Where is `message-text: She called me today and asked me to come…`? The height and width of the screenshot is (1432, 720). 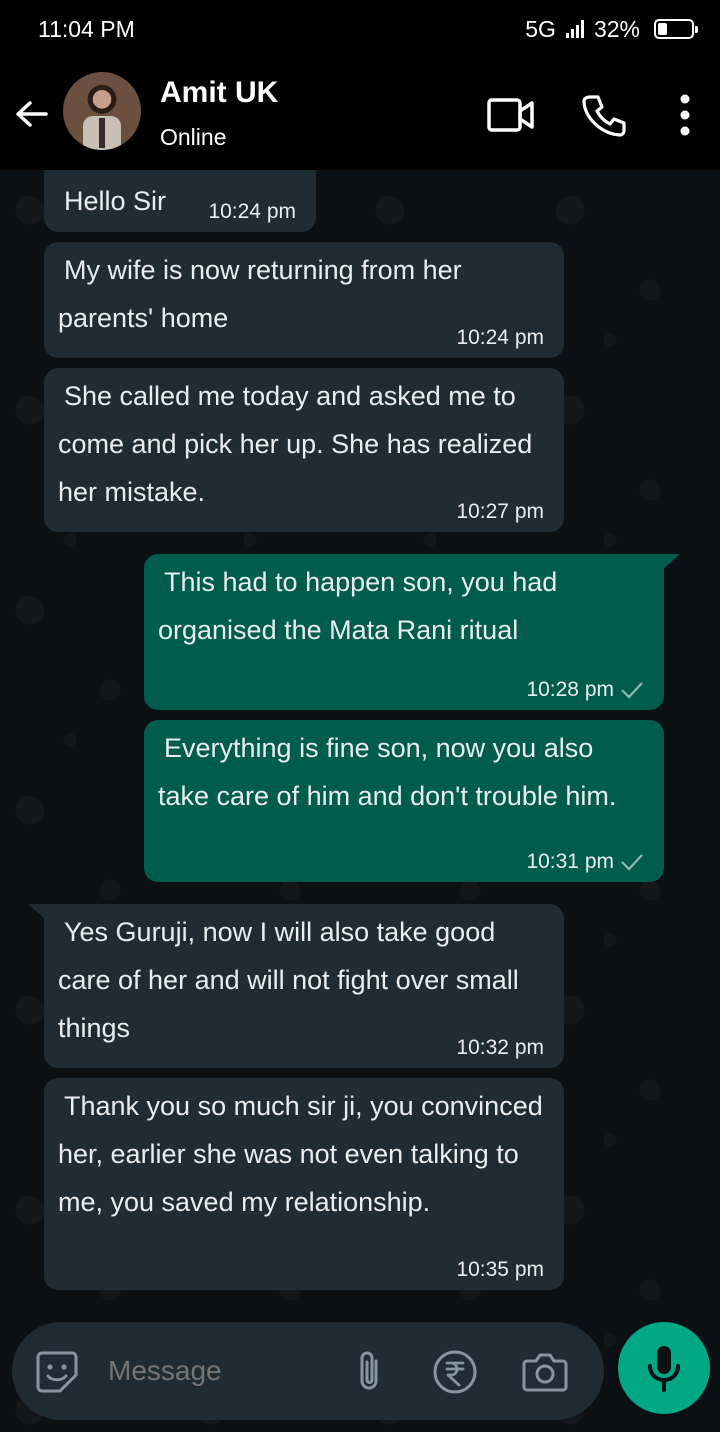 message-text: She called me today and asked me to come… is located at coordinates (295, 444).